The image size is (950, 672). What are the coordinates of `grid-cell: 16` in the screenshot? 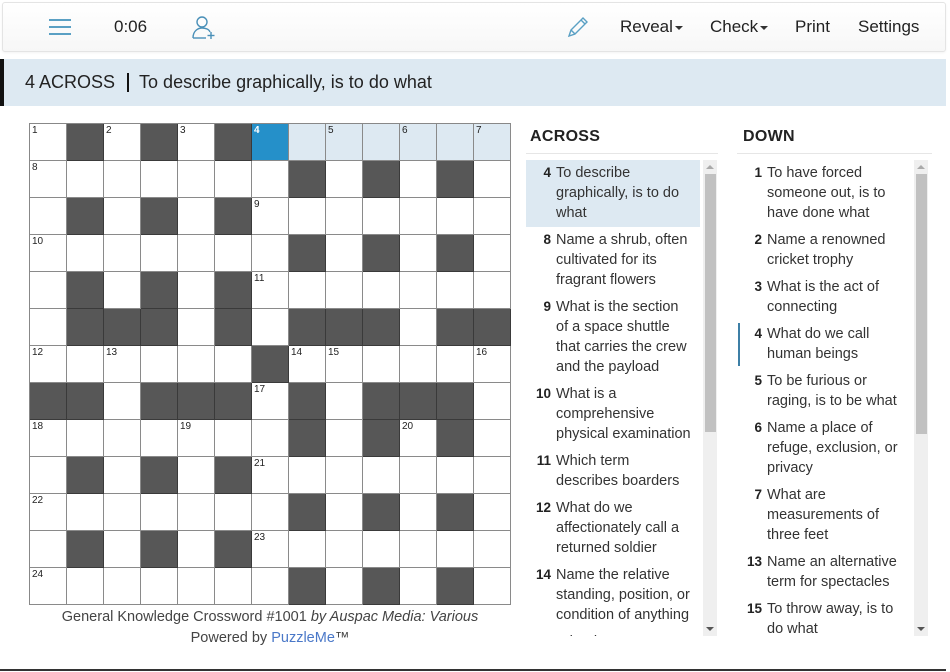 It's located at (492, 364).